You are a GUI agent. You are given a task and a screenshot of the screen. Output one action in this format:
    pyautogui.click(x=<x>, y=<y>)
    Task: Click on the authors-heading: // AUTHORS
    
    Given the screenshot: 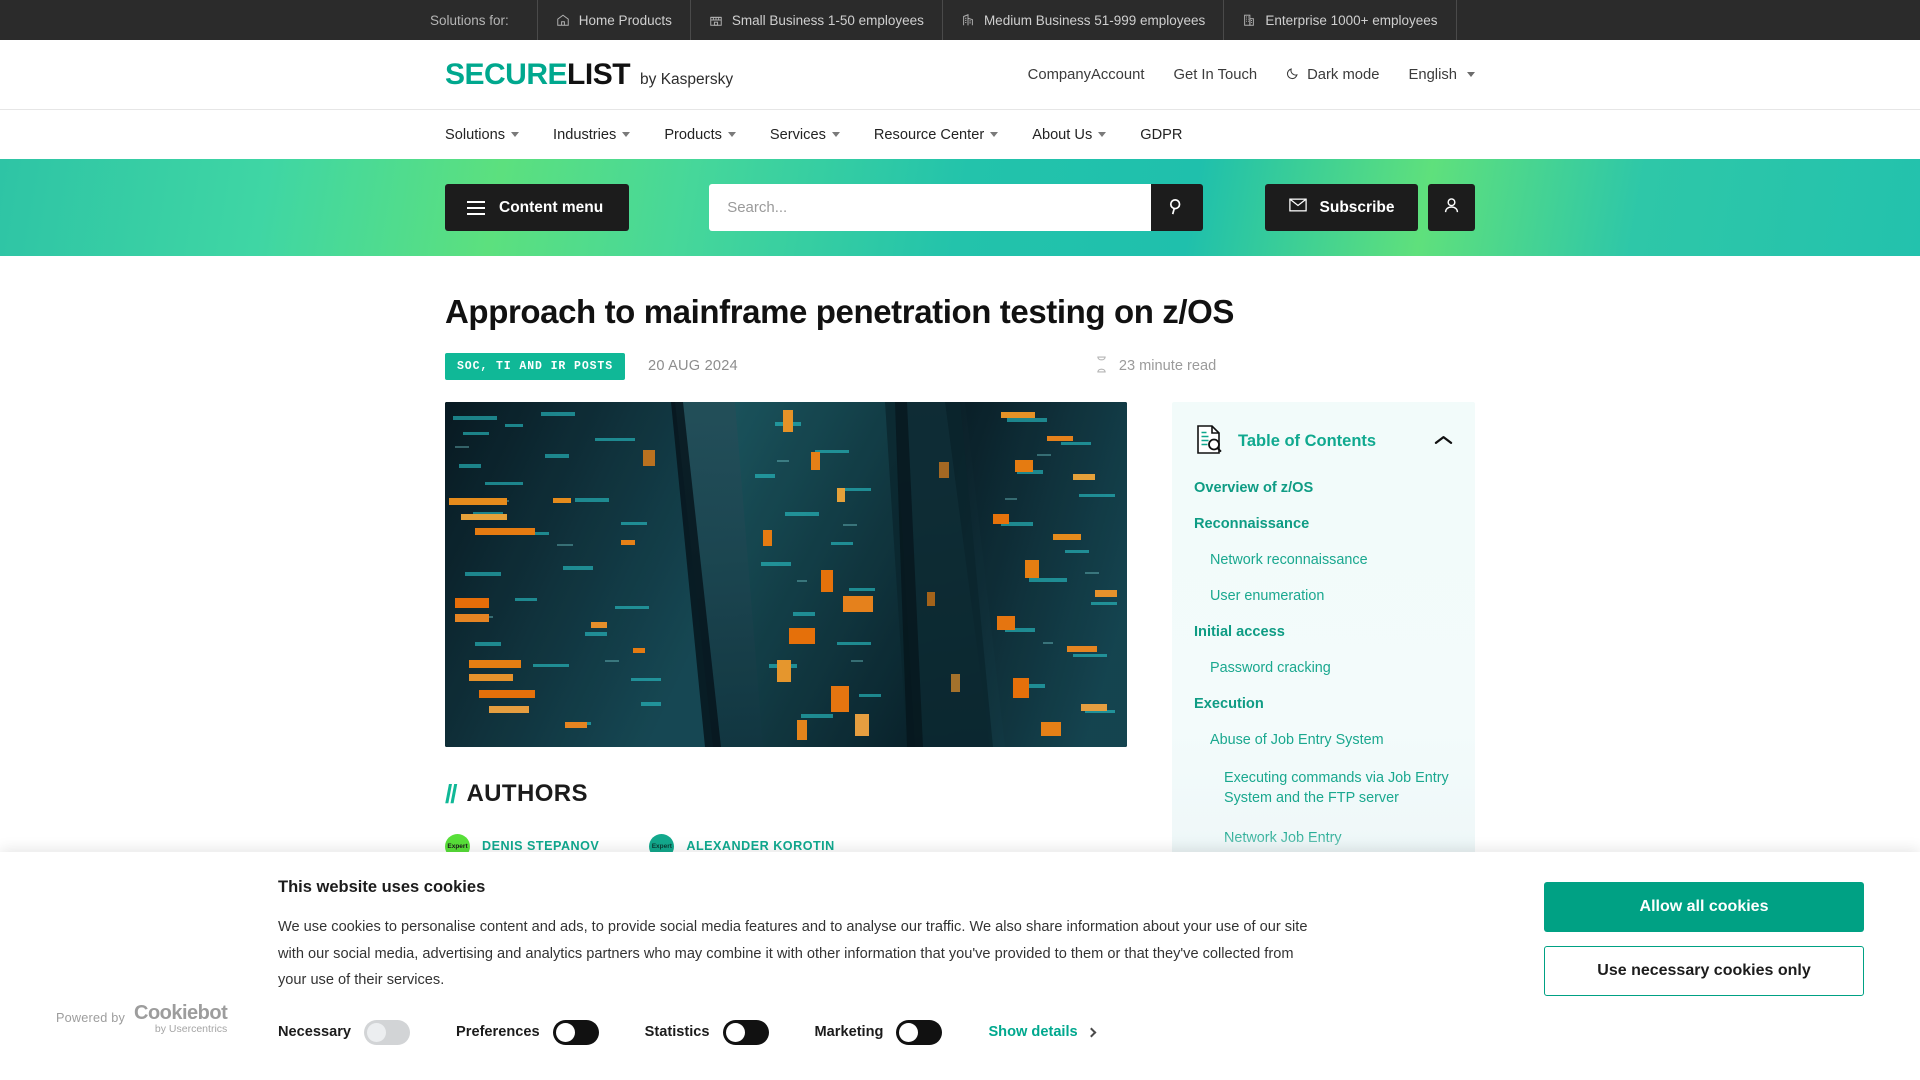 What is the action you would take?
    pyautogui.click(x=786, y=794)
    